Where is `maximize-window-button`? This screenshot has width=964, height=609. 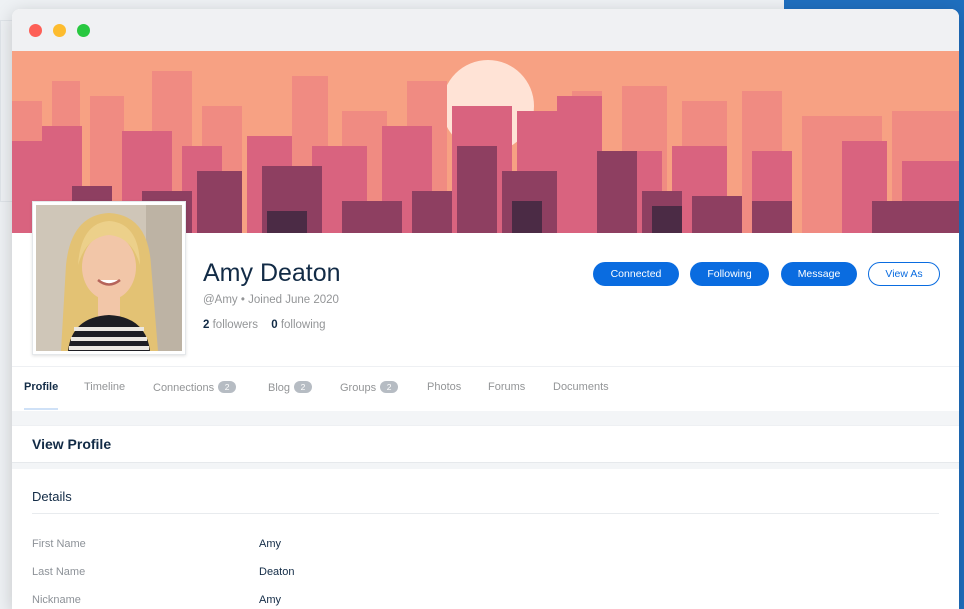 maximize-window-button is located at coordinates (83, 30).